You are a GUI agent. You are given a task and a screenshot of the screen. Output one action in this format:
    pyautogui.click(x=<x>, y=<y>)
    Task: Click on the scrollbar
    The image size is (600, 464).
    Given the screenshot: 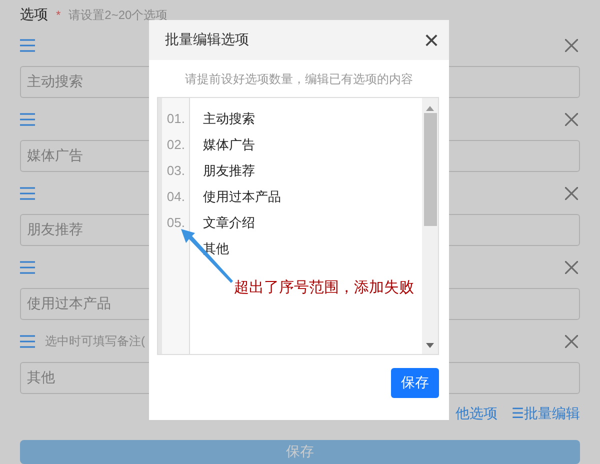 What is the action you would take?
    pyautogui.click(x=430, y=226)
    